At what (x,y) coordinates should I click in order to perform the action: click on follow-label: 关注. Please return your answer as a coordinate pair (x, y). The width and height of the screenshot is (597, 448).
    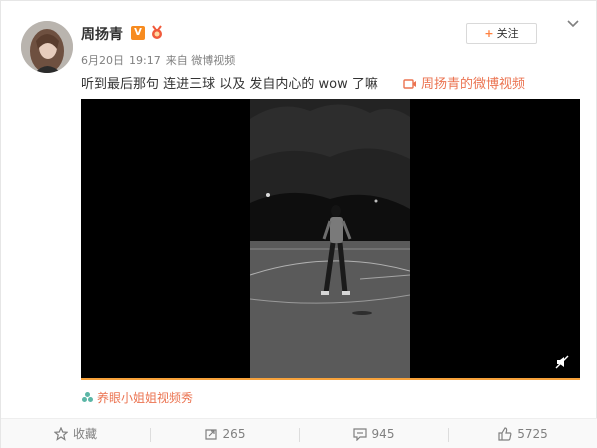
    Looking at the image, I should click on (507, 33).